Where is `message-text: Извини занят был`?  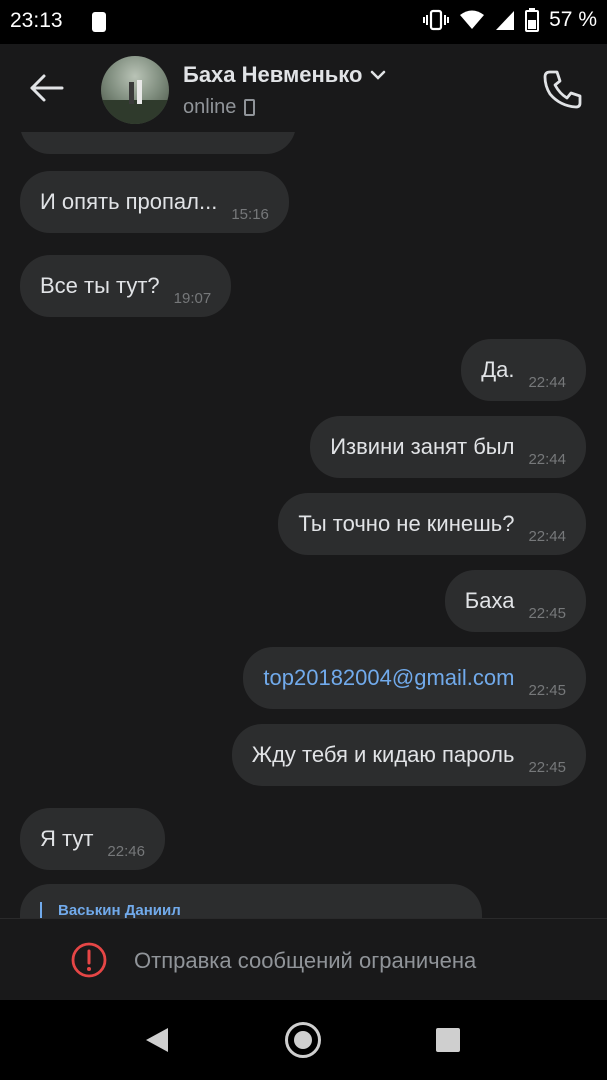 message-text: Извини занят был is located at coordinates (422, 446).